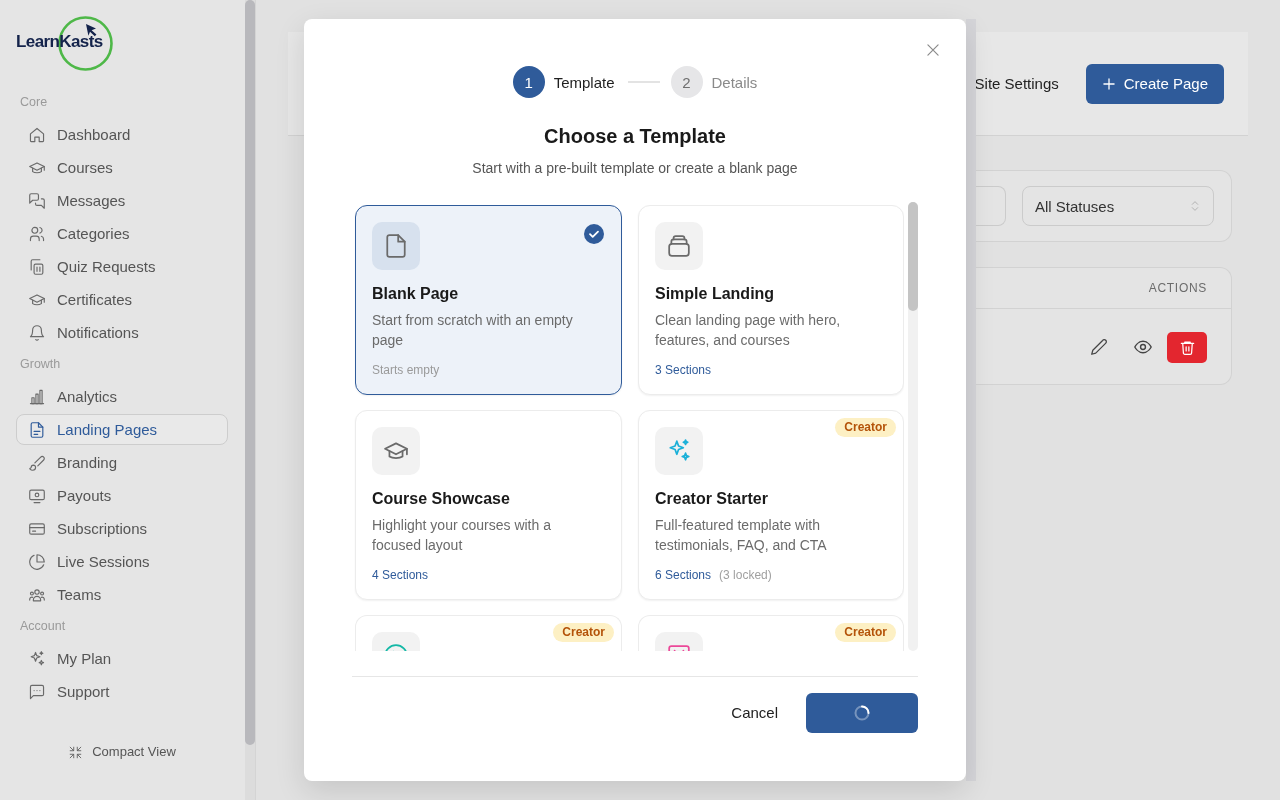 The image size is (1280, 800). What do you see at coordinates (748, 330) in the screenshot?
I see `template-description: Clean landing page with hero, features, and courses` at bounding box center [748, 330].